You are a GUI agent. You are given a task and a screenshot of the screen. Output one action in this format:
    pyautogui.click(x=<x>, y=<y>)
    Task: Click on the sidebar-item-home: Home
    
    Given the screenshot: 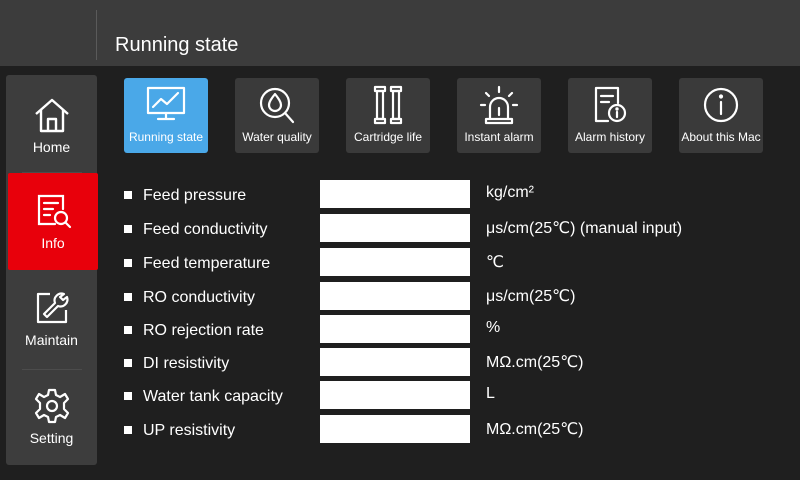 What is the action you would take?
    pyautogui.click(x=51, y=123)
    